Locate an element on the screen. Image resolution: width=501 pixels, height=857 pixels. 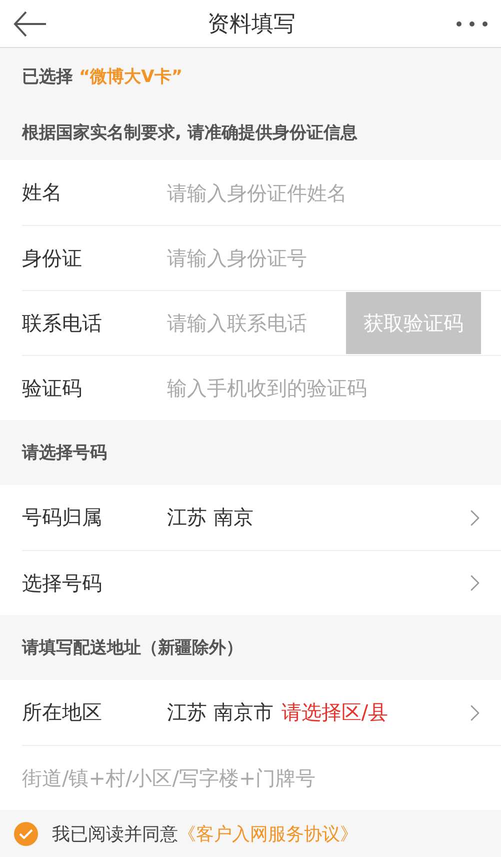
page-title: 资料填写 is located at coordinates (252, 24).